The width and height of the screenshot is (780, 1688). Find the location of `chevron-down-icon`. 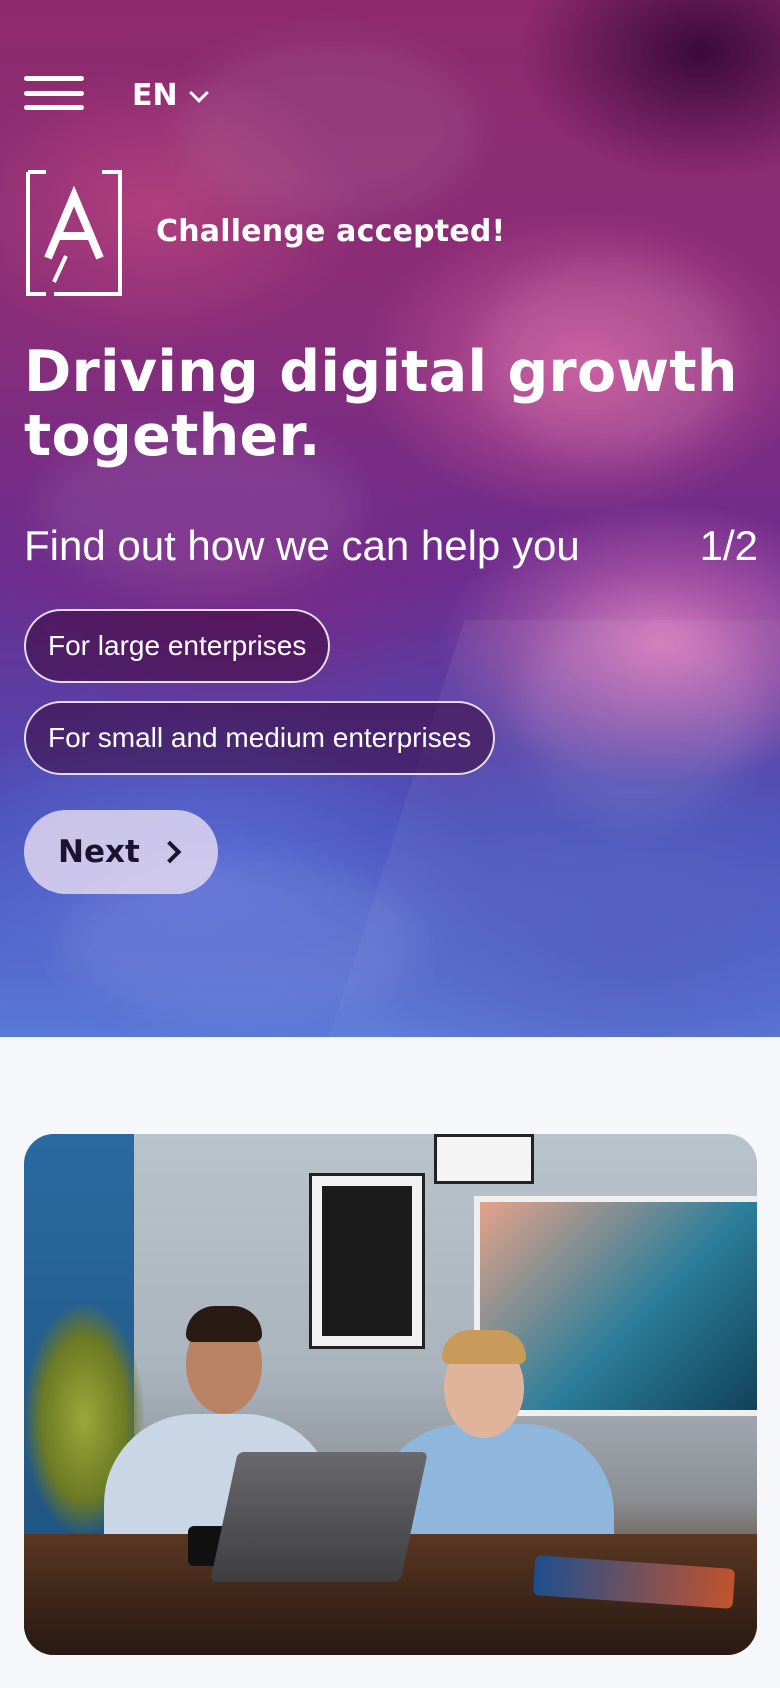

chevron-down-icon is located at coordinates (198, 92).